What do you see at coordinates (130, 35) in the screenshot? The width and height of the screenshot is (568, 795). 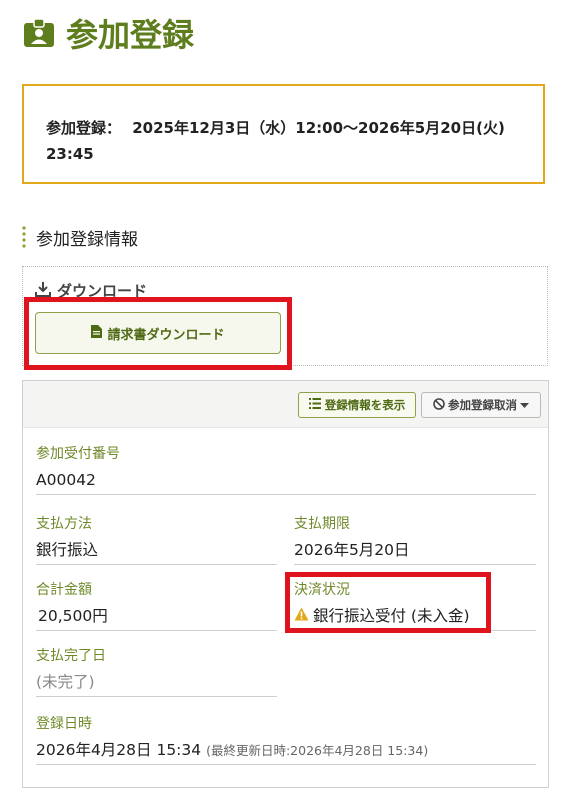 I see `page-title-text: 参加登録` at bounding box center [130, 35].